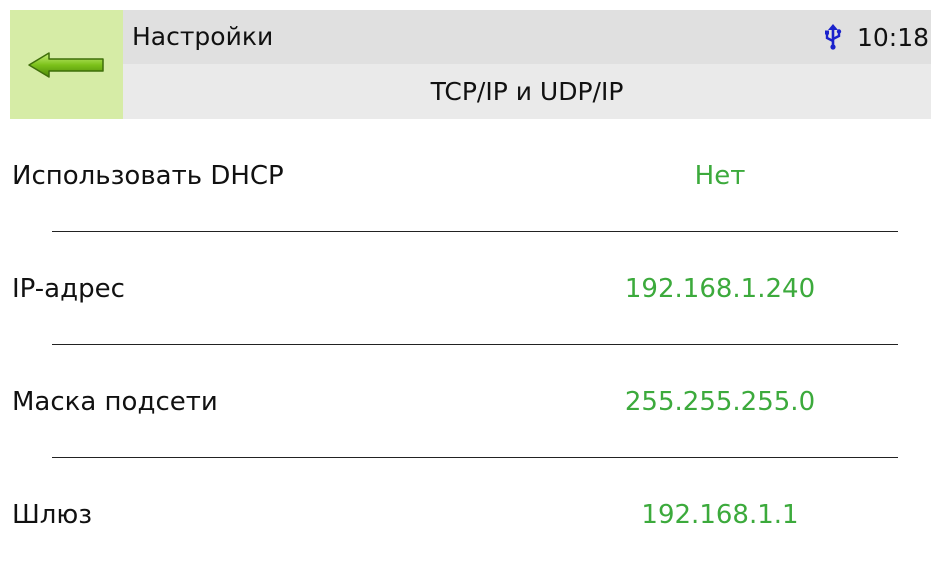 This screenshot has width=931, height=571. Describe the element at coordinates (527, 37) in the screenshot. I see `title-bar: Настройки 10:18` at that location.